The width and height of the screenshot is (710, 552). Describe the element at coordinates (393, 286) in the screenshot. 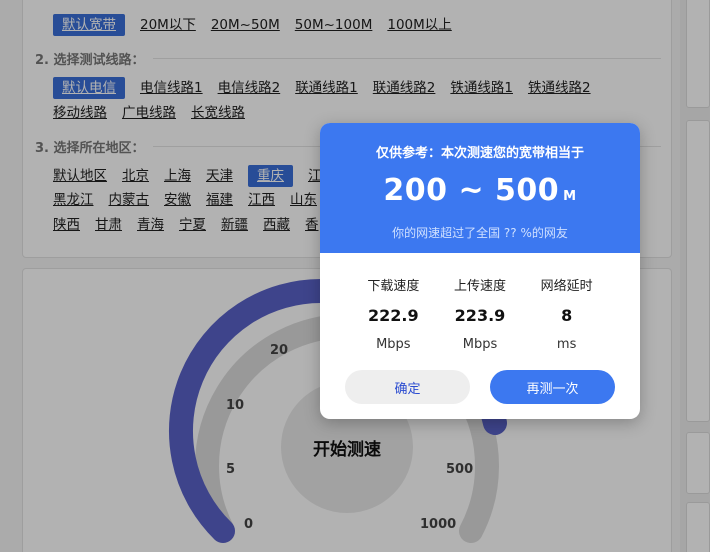

I see `stat-label: 下载速度` at that location.